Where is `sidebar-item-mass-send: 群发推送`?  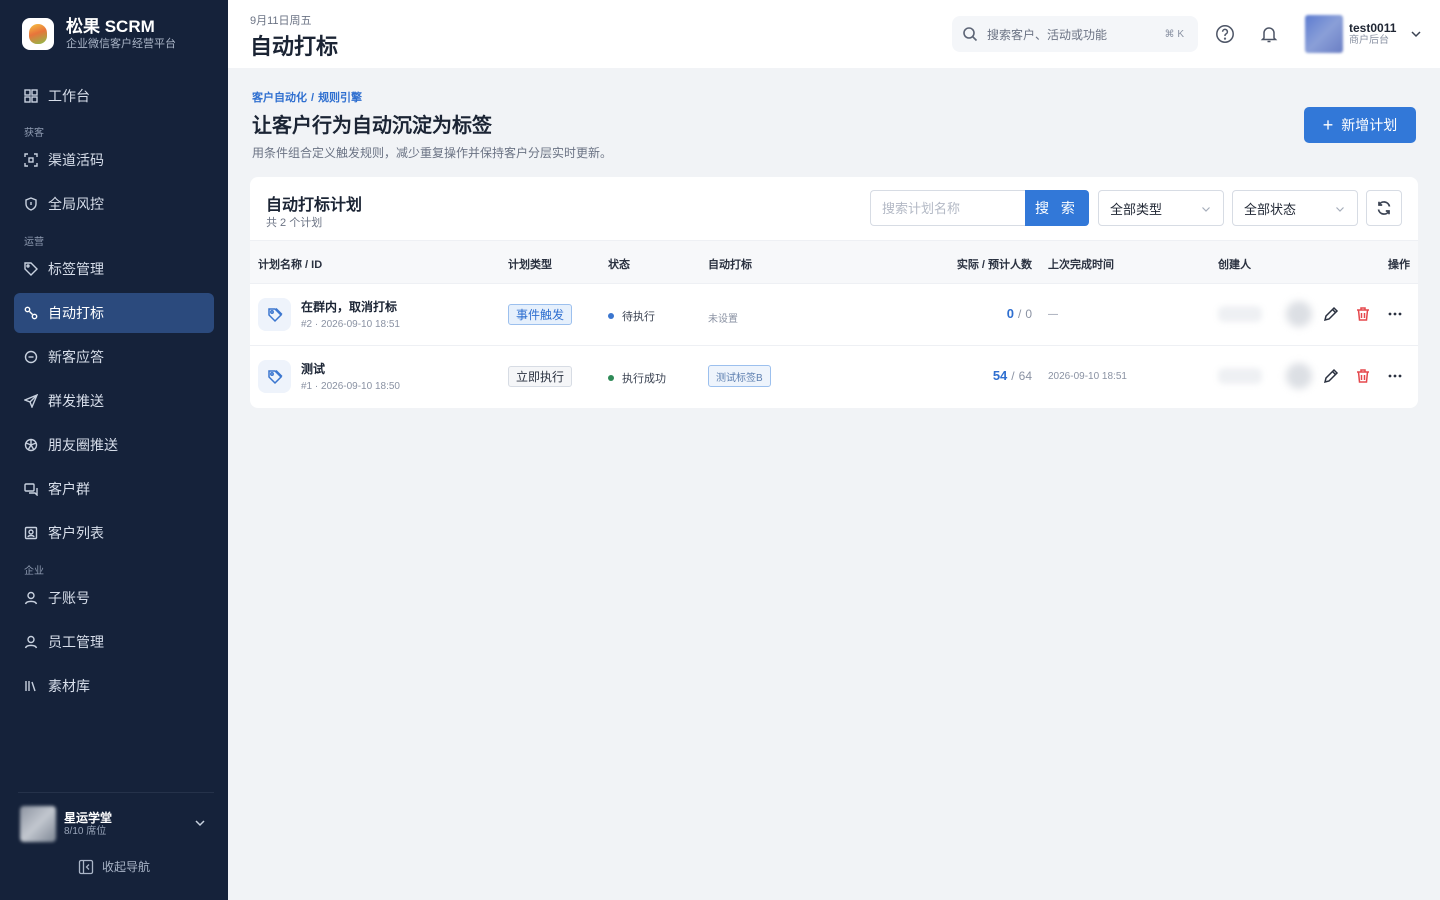 sidebar-item-mass-send: 群发推送 is located at coordinates (114, 401).